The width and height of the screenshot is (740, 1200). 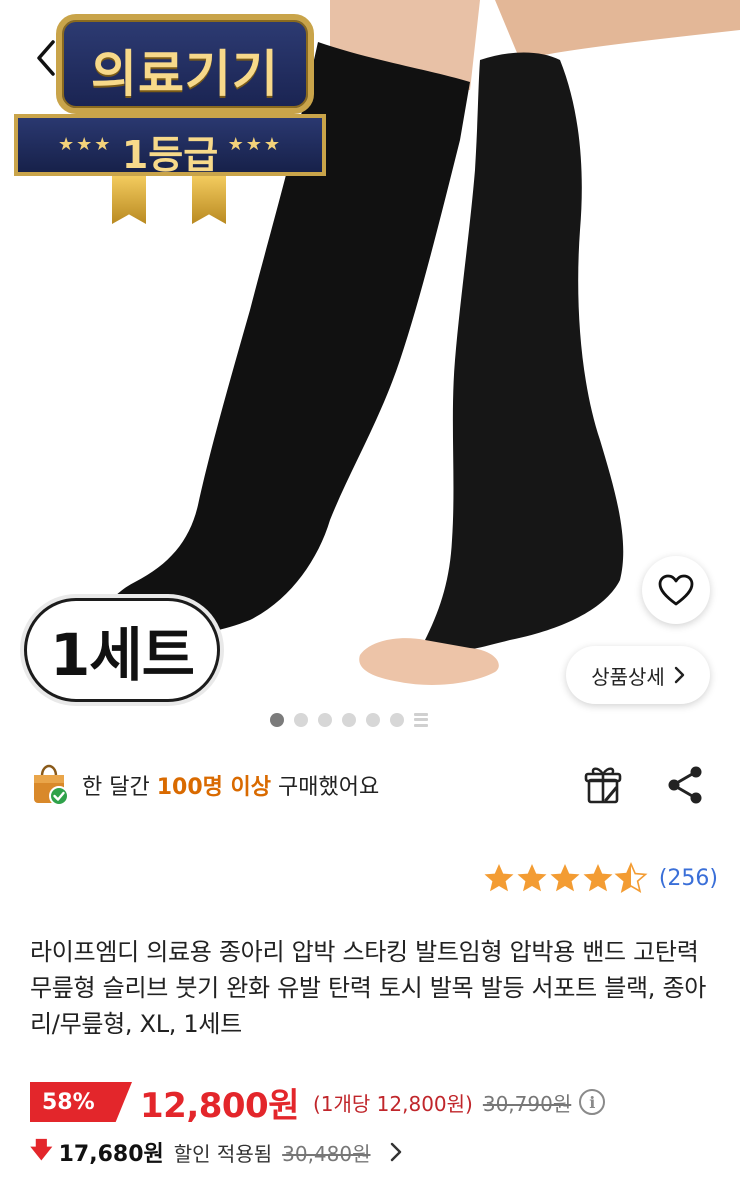 What do you see at coordinates (122, 655) in the screenshot?
I see `set-count-text: 1세트` at bounding box center [122, 655].